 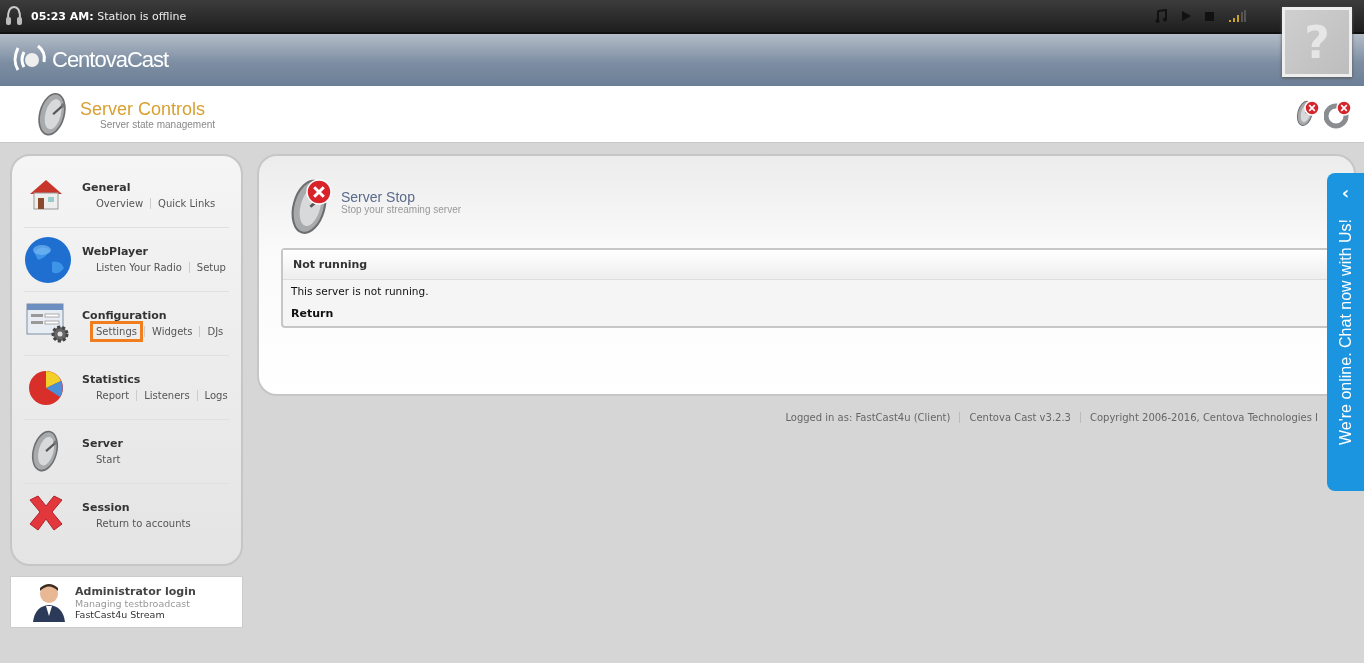 I want to click on page-subtitle: Server state management, so click(x=157, y=124).